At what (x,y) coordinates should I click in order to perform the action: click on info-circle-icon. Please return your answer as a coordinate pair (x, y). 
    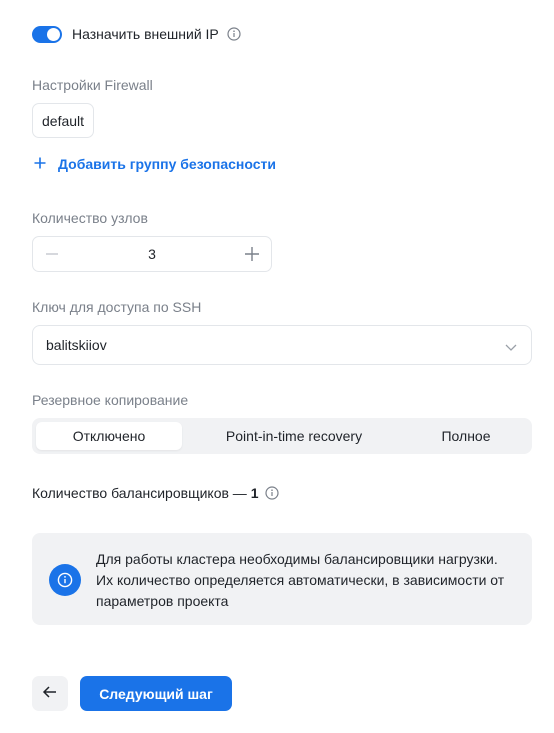
    Looking at the image, I should click on (65, 580).